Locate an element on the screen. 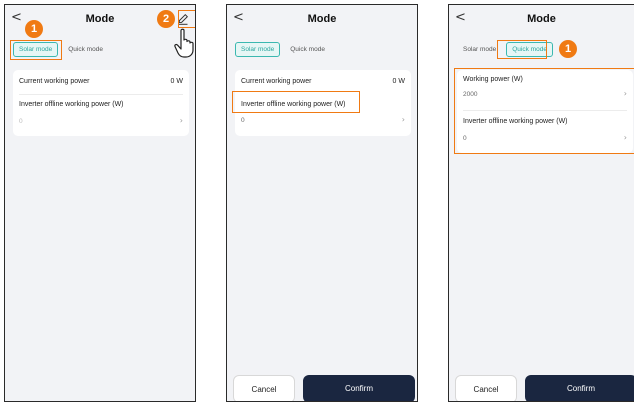 The width and height of the screenshot is (634, 406). inverter-offline-power-row: Inverter offline working power (W) 0 › is located at coordinates (101, 115).